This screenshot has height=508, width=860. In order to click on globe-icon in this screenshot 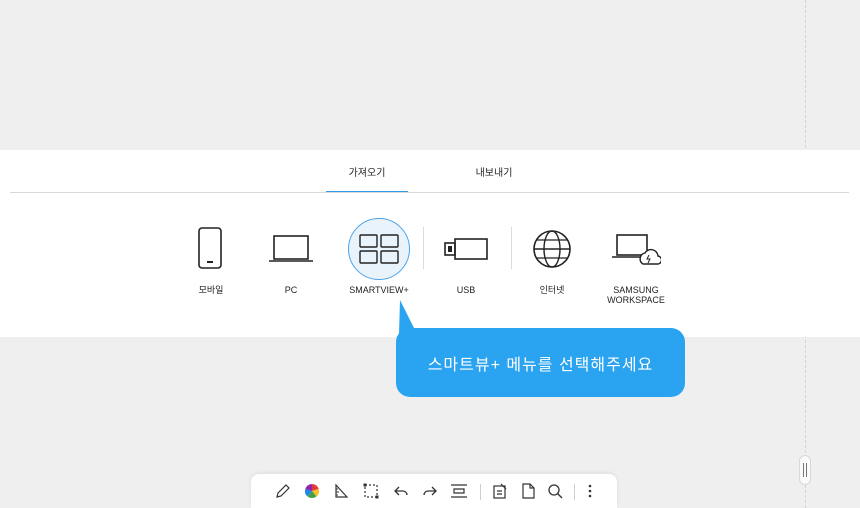, I will do `click(552, 249)`.